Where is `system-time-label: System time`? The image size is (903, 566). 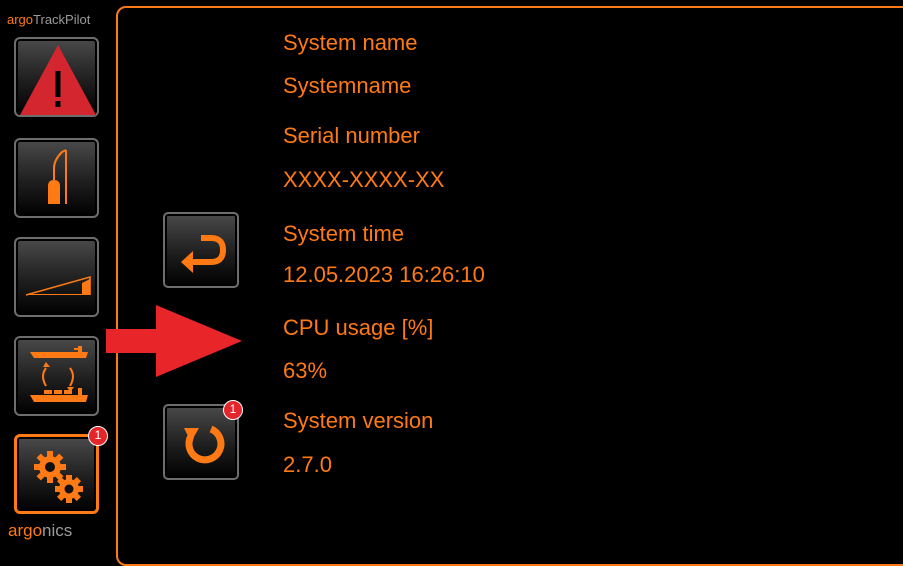
system-time-label: System time is located at coordinates (344, 233).